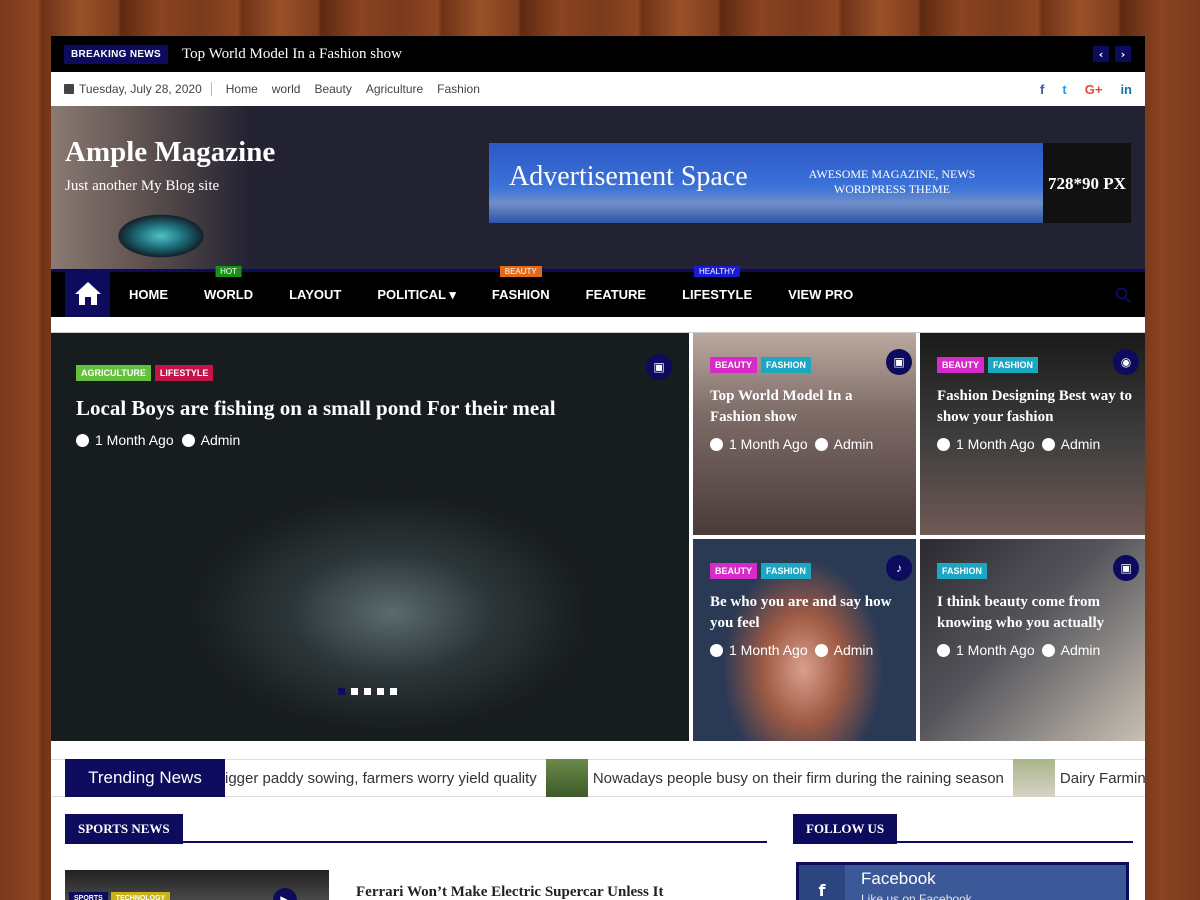  I want to click on chevron-left-icon: ‹, so click(1101, 54).